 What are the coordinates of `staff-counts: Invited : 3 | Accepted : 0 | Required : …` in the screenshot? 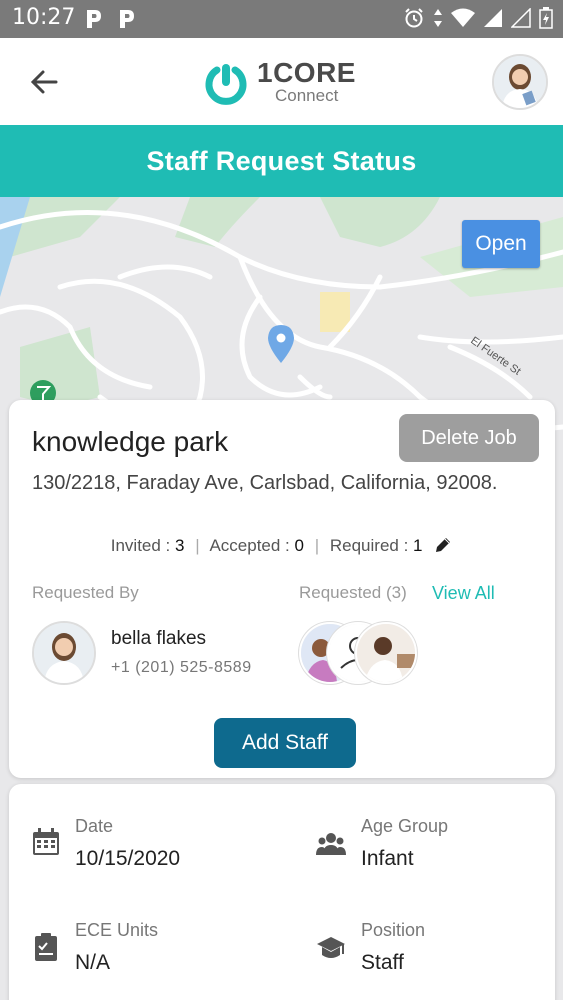 It's located at (282, 547).